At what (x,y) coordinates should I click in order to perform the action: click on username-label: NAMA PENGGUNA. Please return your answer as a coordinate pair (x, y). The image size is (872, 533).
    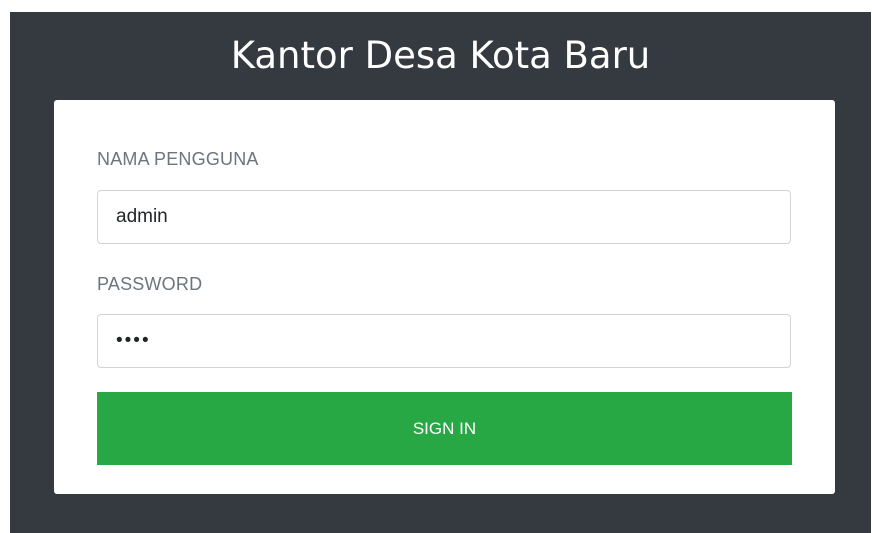
    Looking at the image, I should click on (178, 159).